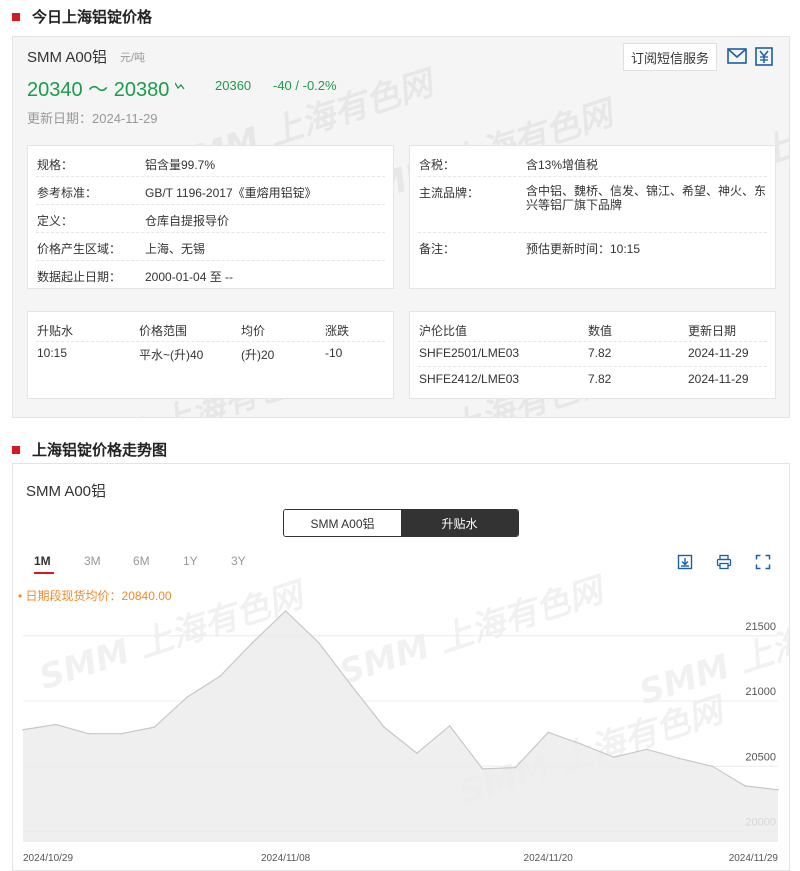 This screenshot has height=871, width=800. I want to click on range-6m-button: 6M, so click(141, 561).